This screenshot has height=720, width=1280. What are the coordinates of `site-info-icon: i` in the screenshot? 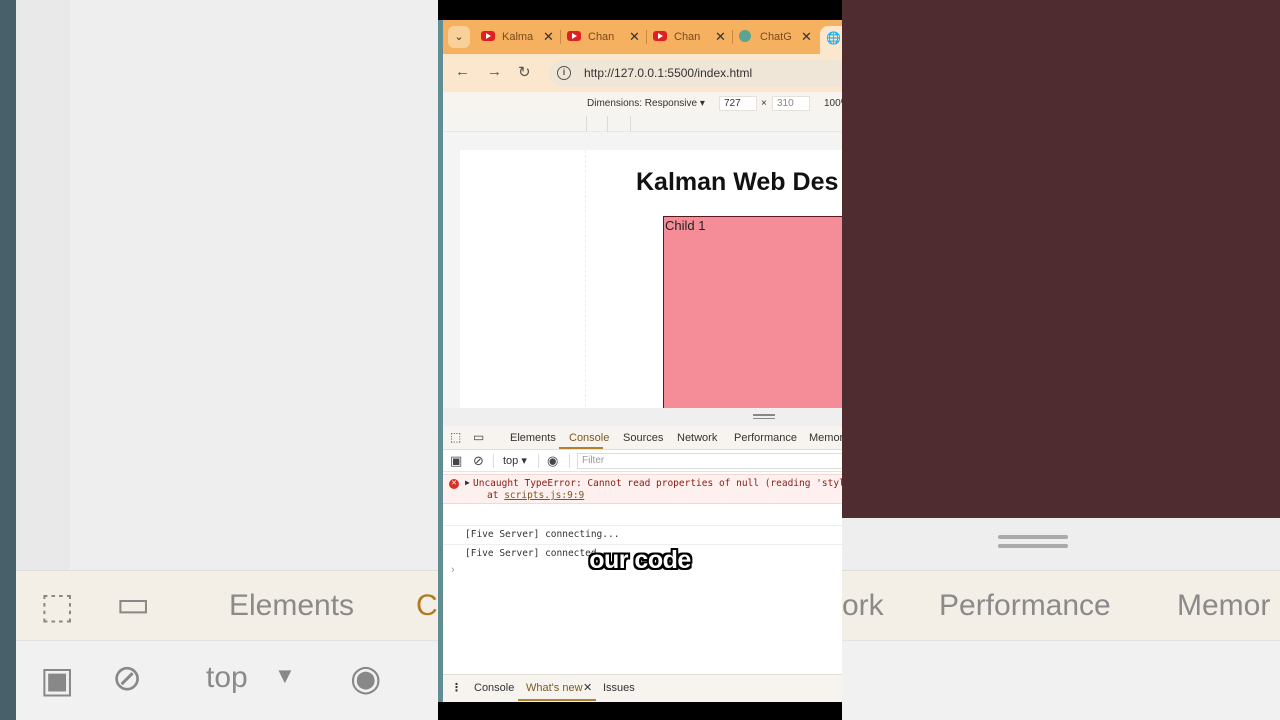 It's located at (564, 73).